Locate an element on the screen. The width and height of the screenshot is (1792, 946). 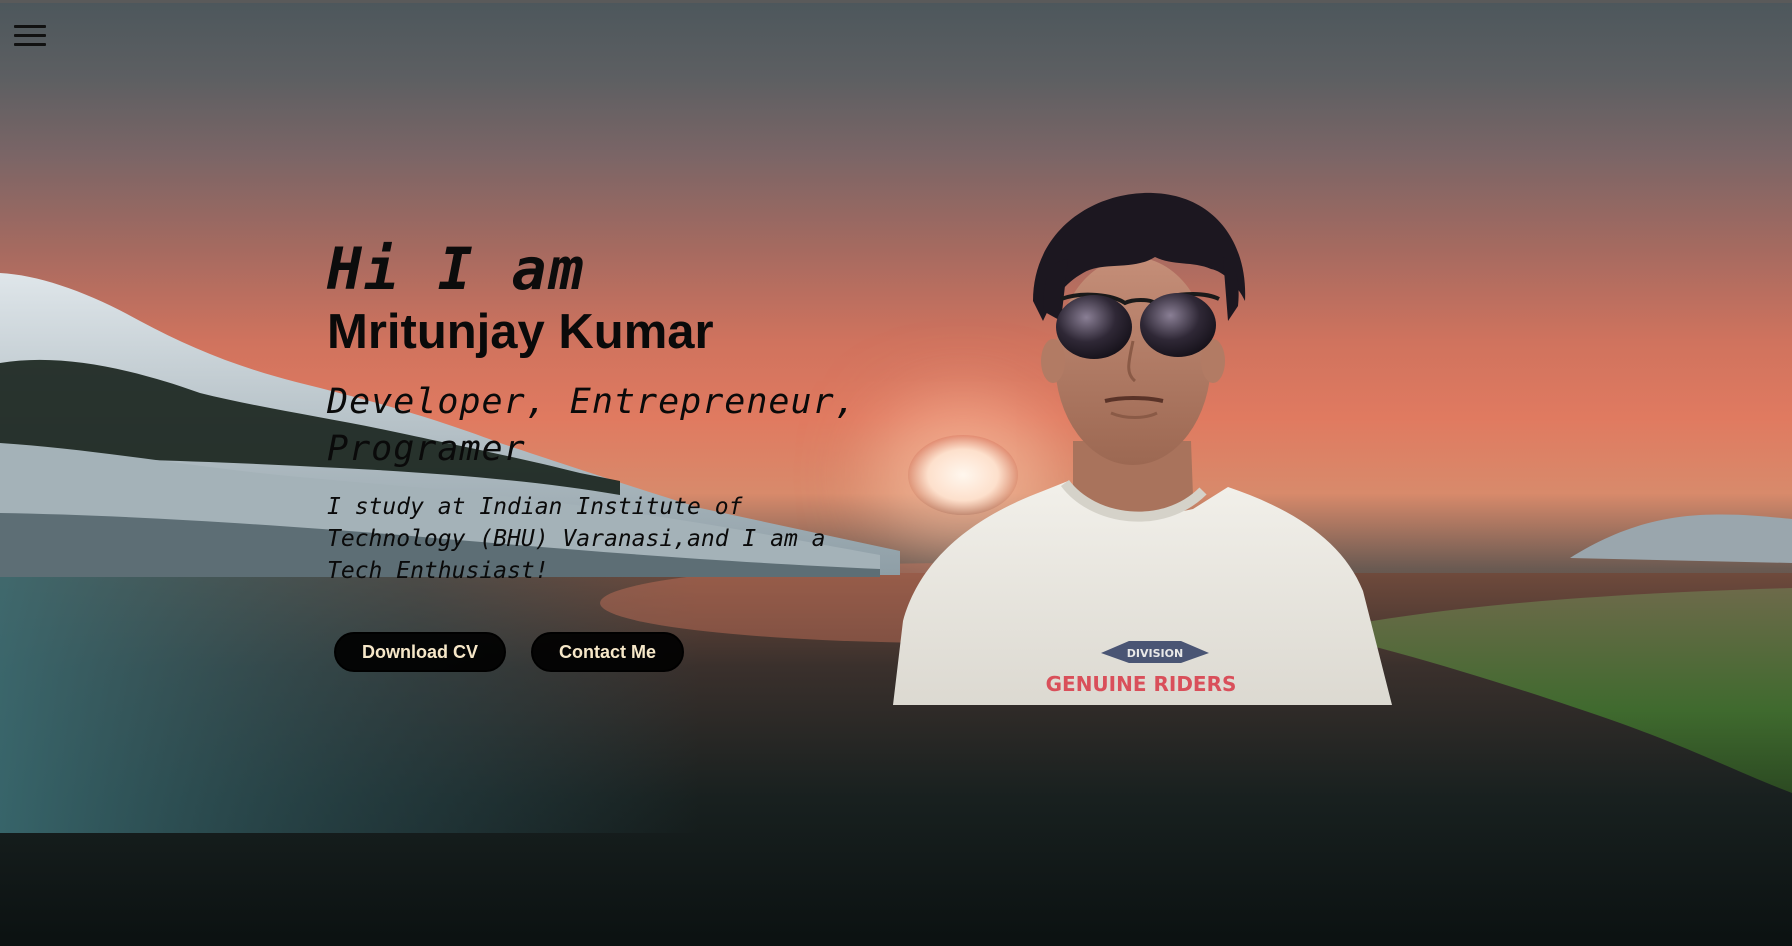
hero-actions: Download CV Contact Me is located at coordinates (509, 652).